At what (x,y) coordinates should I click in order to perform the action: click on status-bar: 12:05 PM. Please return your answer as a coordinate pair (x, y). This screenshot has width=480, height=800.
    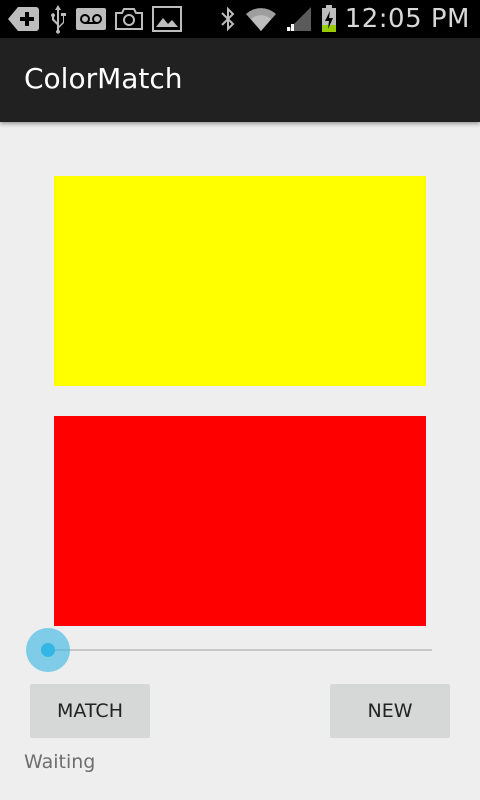
    Looking at the image, I should click on (240, 19).